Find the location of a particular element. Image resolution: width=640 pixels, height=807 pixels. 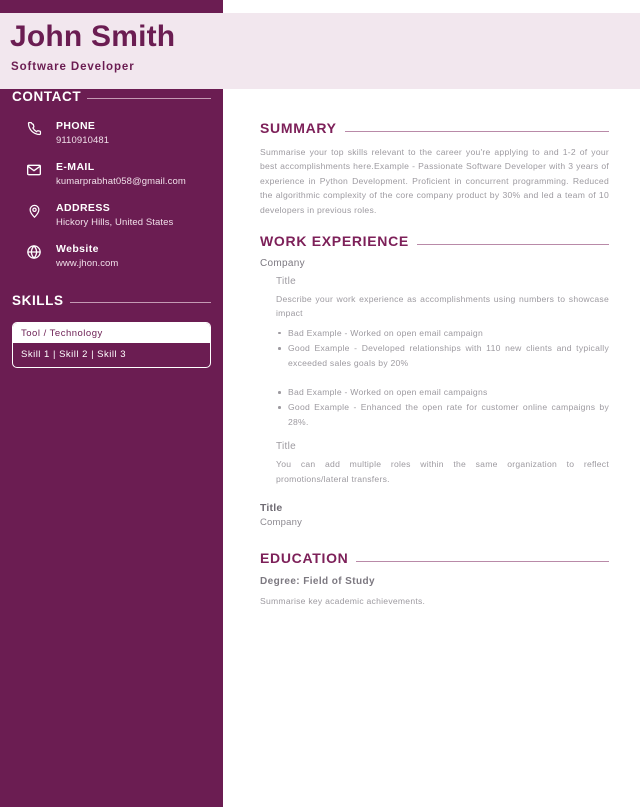

education-heading-rule is located at coordinates (482, 562).